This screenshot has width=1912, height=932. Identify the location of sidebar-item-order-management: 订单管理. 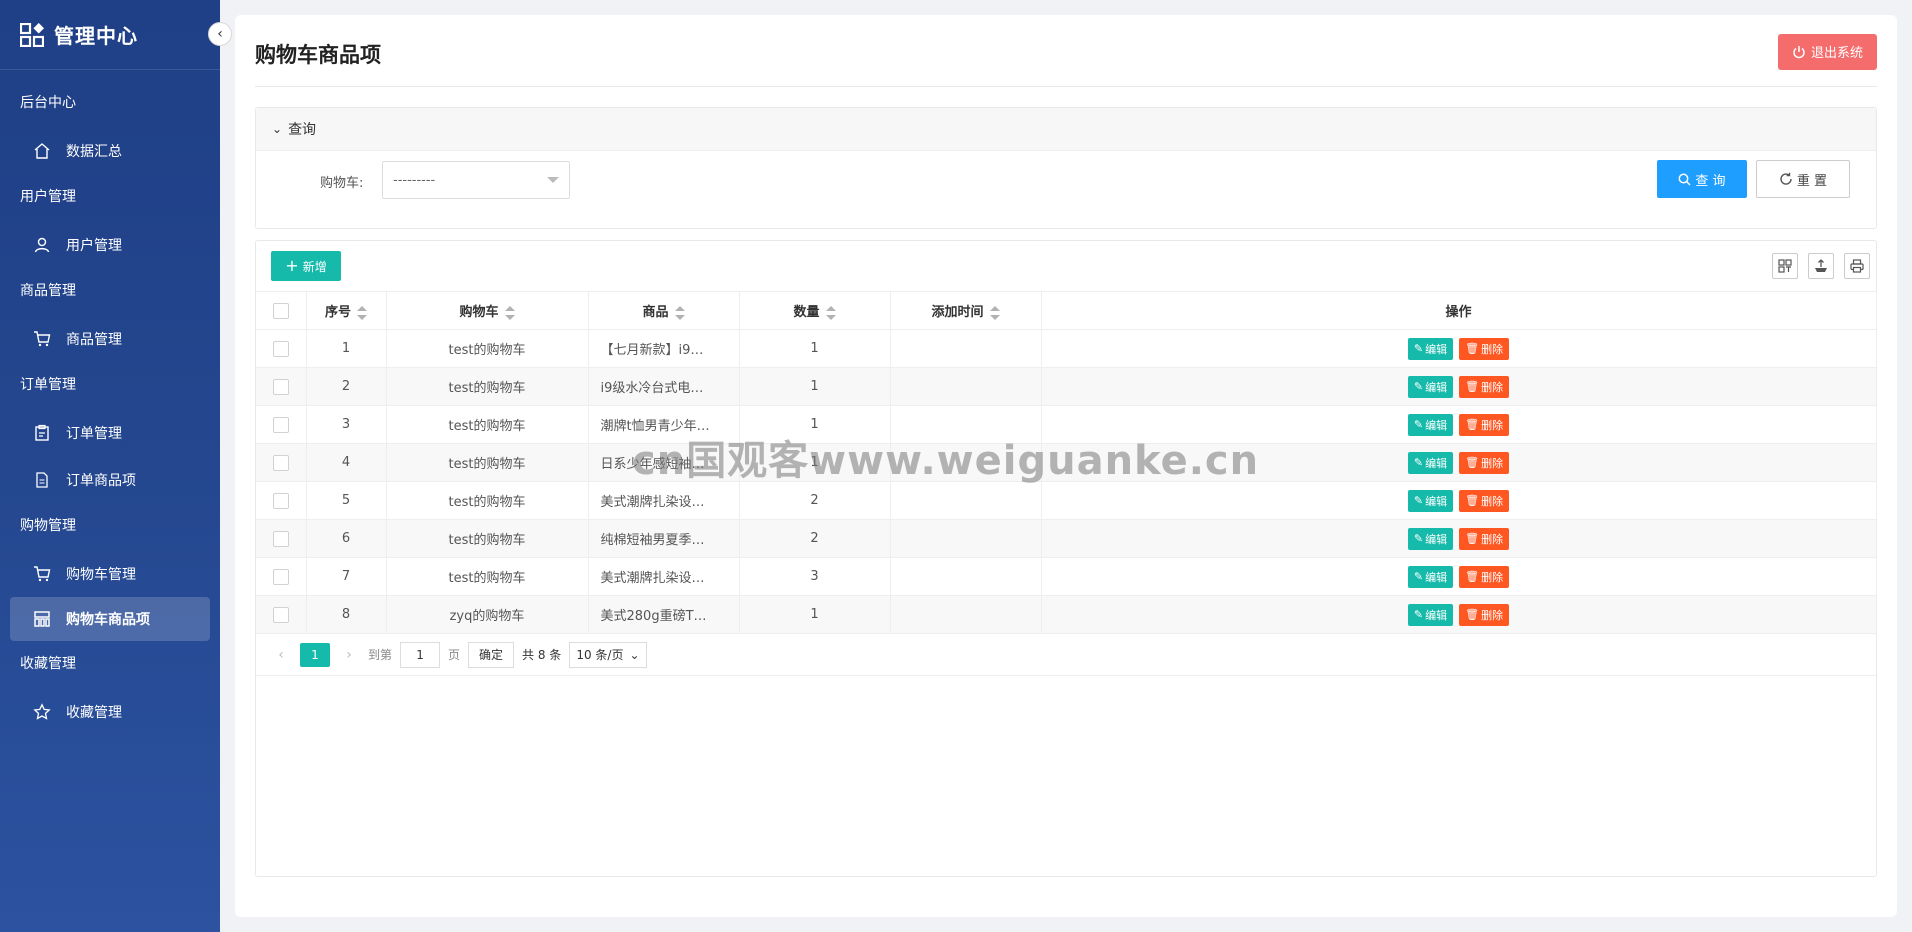
(110, 432).